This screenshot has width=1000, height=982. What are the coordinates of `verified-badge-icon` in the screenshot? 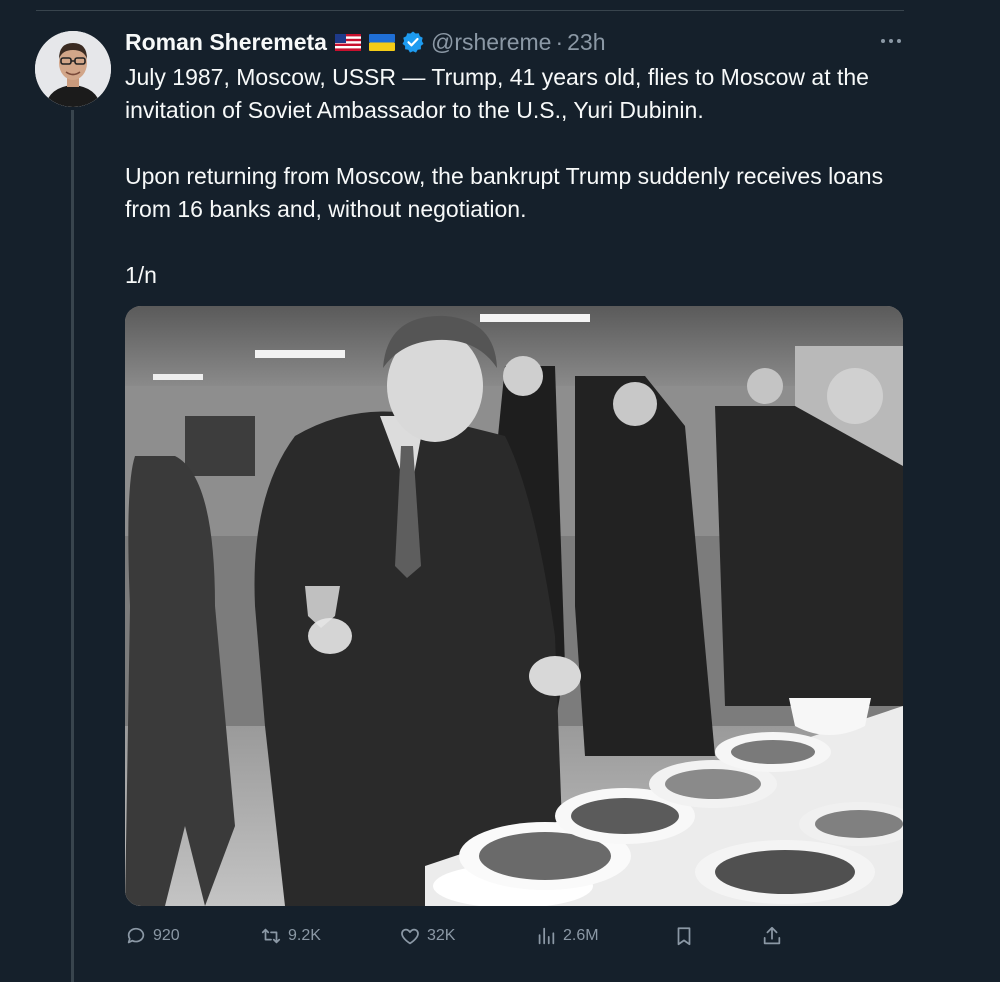 It's located at (413, 42).